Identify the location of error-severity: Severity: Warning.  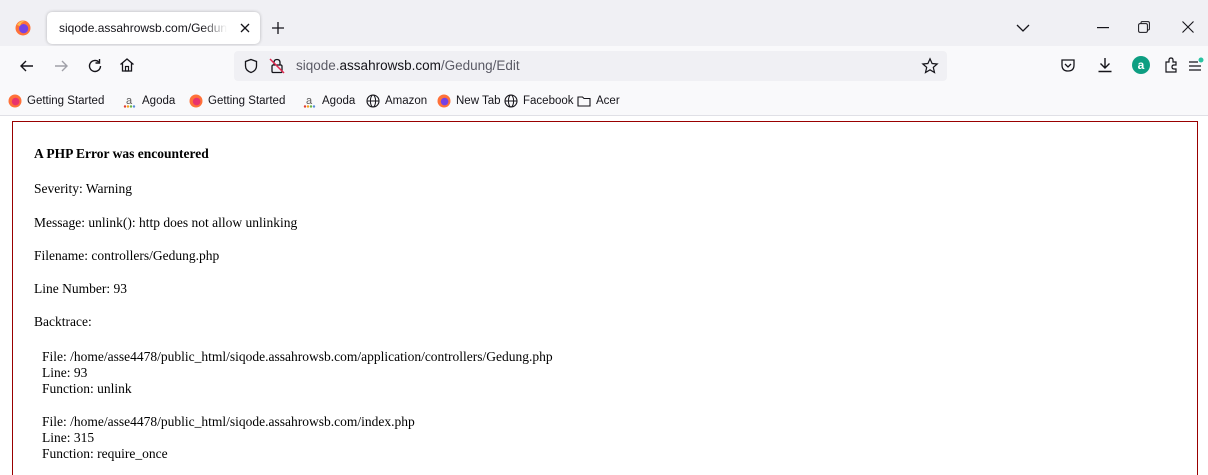
(83, 188).